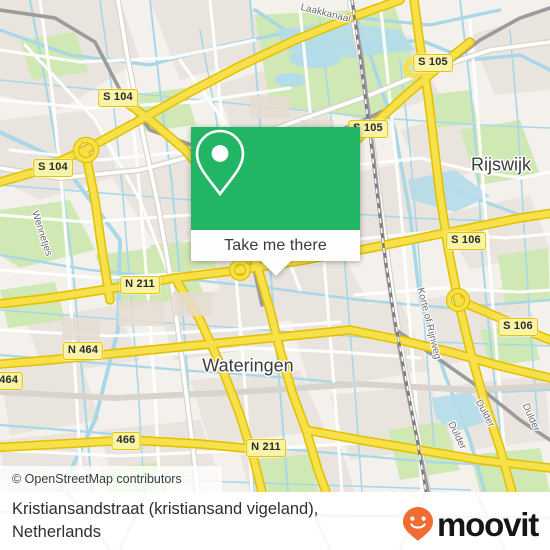  I want to click on place-label: Rijswijk, so click(501, 164).